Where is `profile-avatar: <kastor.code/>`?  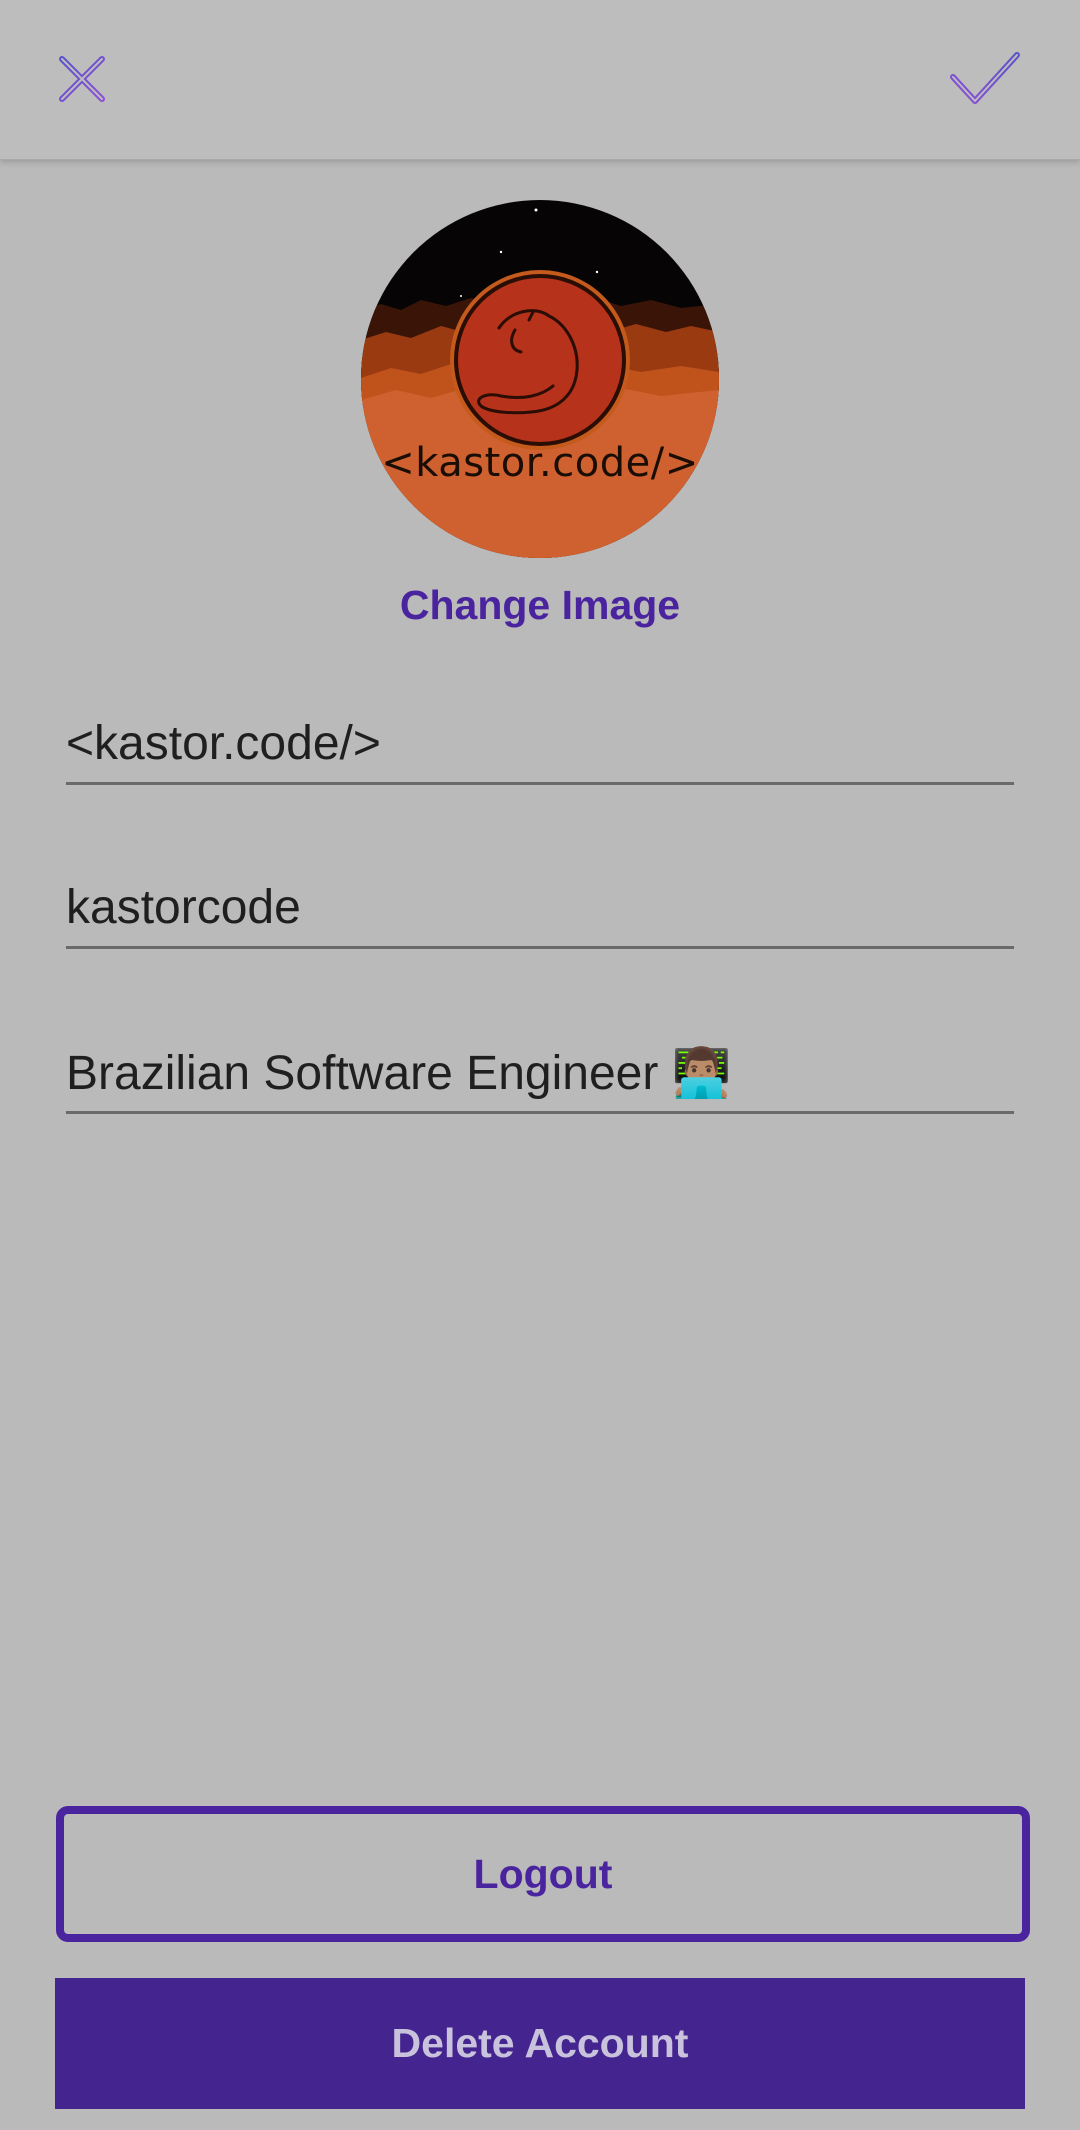
profile-avatar: <kastor.code/> is located at coordinates (540, 379).